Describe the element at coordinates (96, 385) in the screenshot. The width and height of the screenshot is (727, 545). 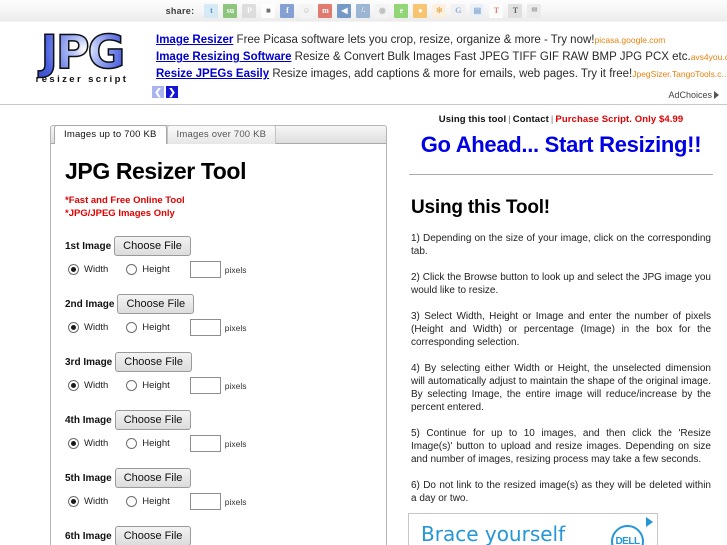
I see `label-width-3: Width` at that location.